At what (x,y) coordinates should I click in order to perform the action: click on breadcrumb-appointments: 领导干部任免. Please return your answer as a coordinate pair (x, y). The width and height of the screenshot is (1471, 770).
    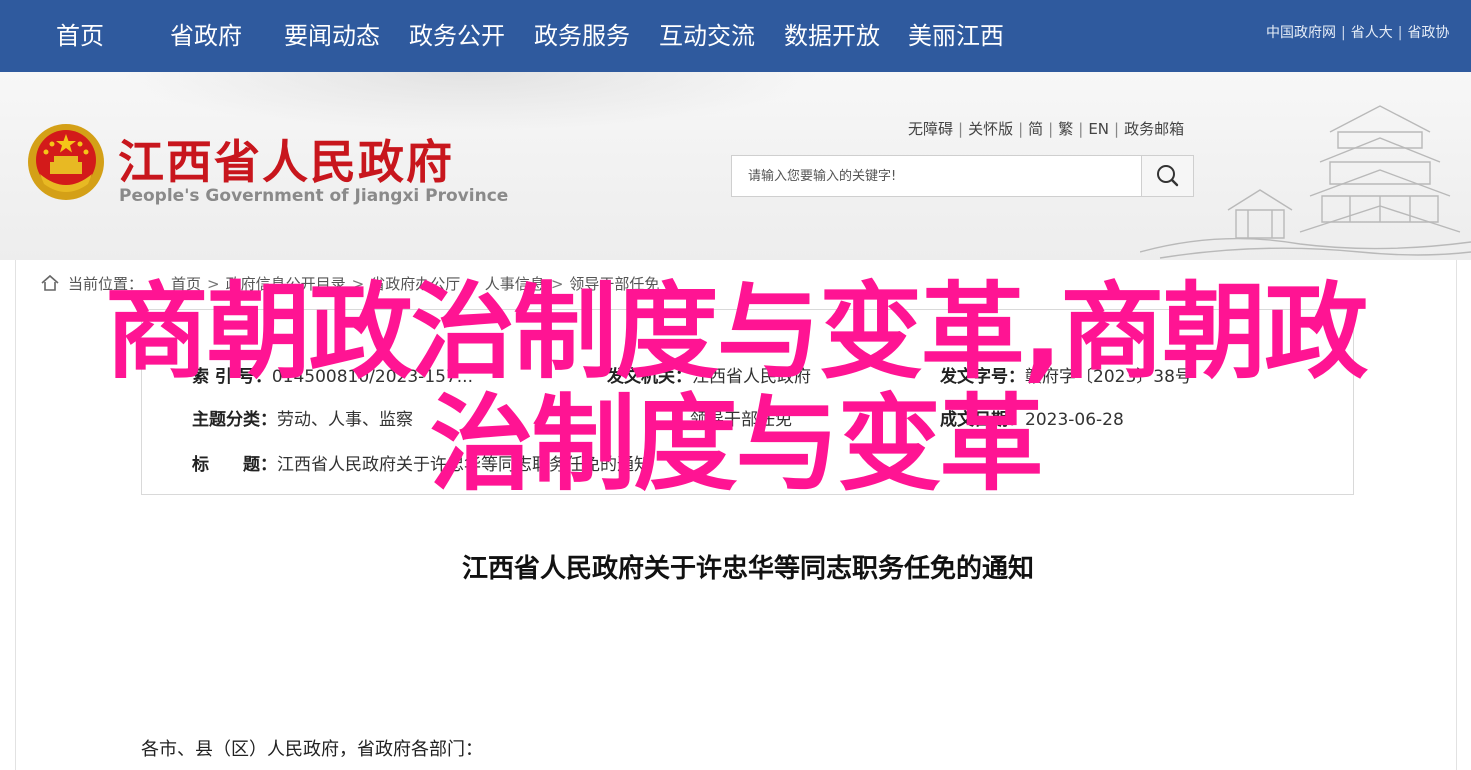
    Looking at the image, I should click on (614, 284).